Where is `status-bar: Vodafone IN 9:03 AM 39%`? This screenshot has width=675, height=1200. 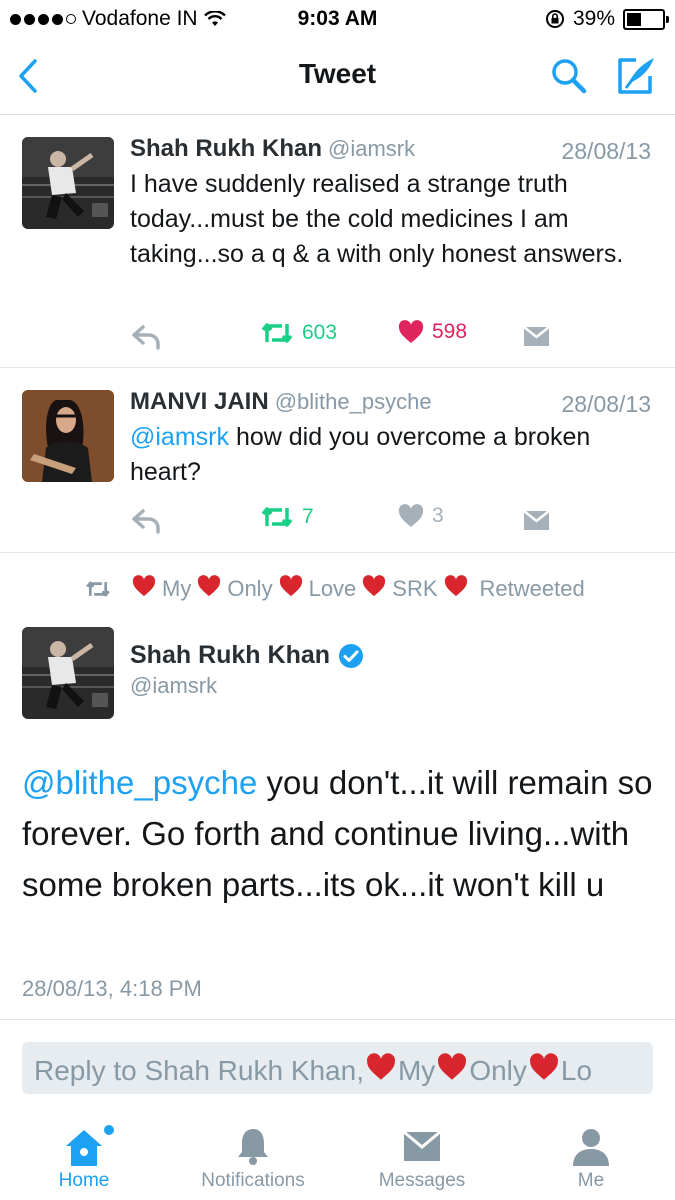 status-bar: Vodafone IN 9:03 AM 39% is located at coordinates (337, 19).